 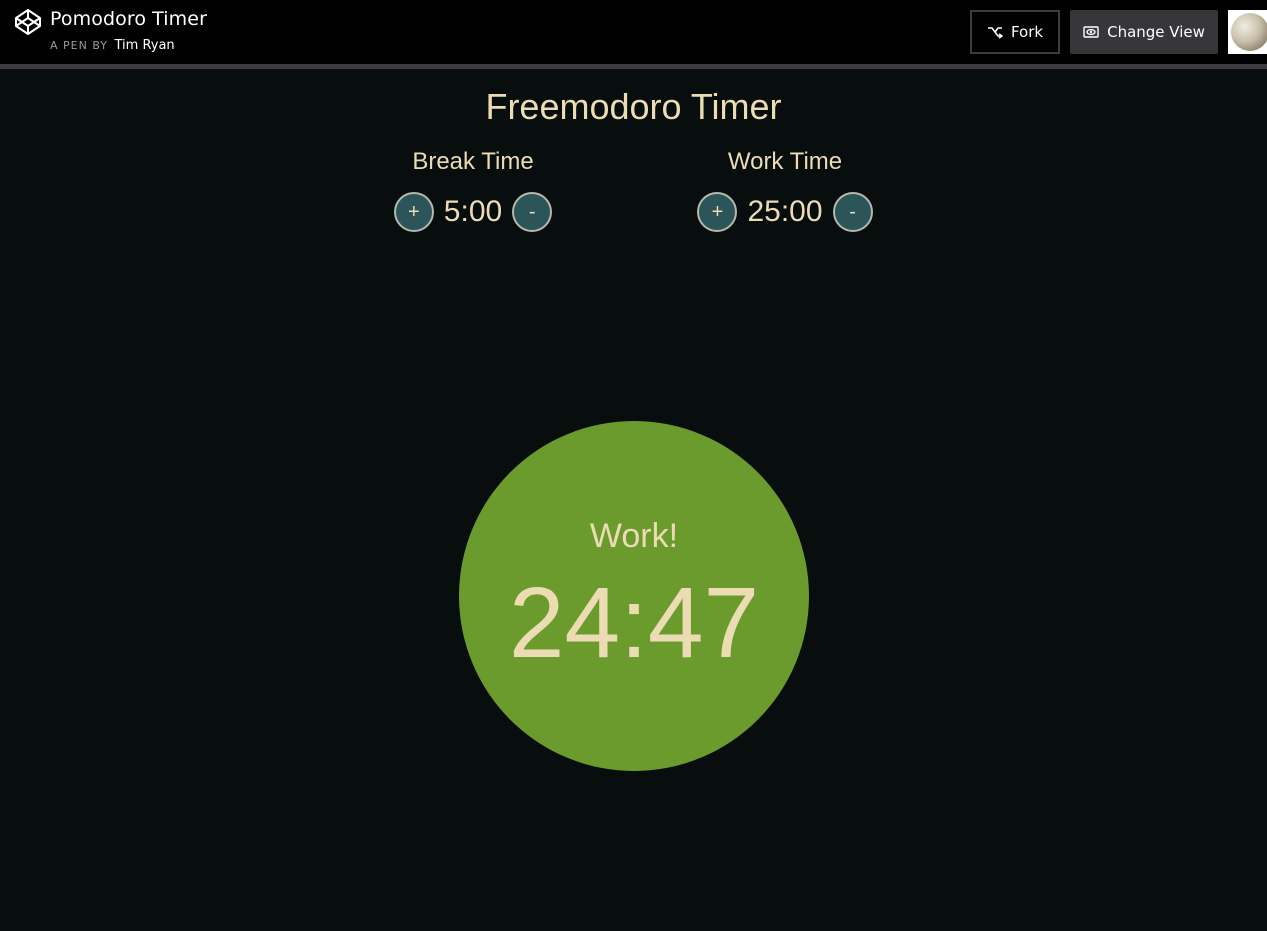 I want to click on fork-button: Fork, so click(x=1015, y=32).